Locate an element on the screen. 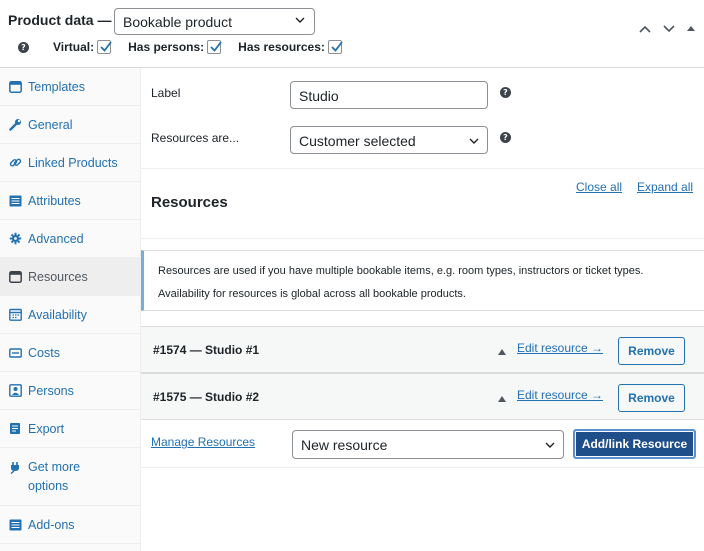 This screenshot has height=551, width=704. tab-attributes: Attributes is located at coordinates (70, 201).